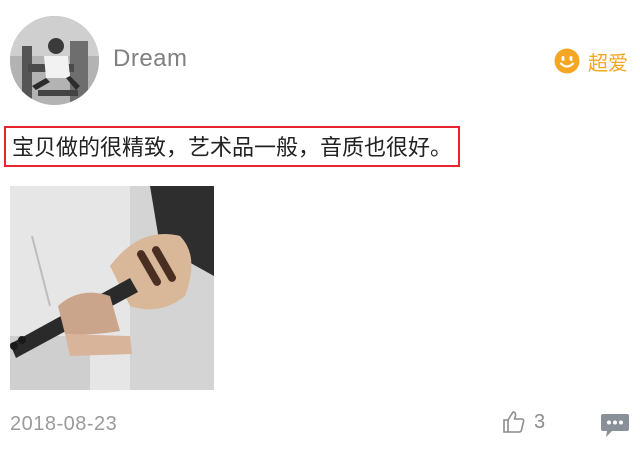 This screenshot has height=473, width=640. What do you see at coordinates (232, 146) in the screenshot?
I see `review-text: 宝贝做的很精致，艺术品一般，音质也很好。` at bounding box center [232, 146].